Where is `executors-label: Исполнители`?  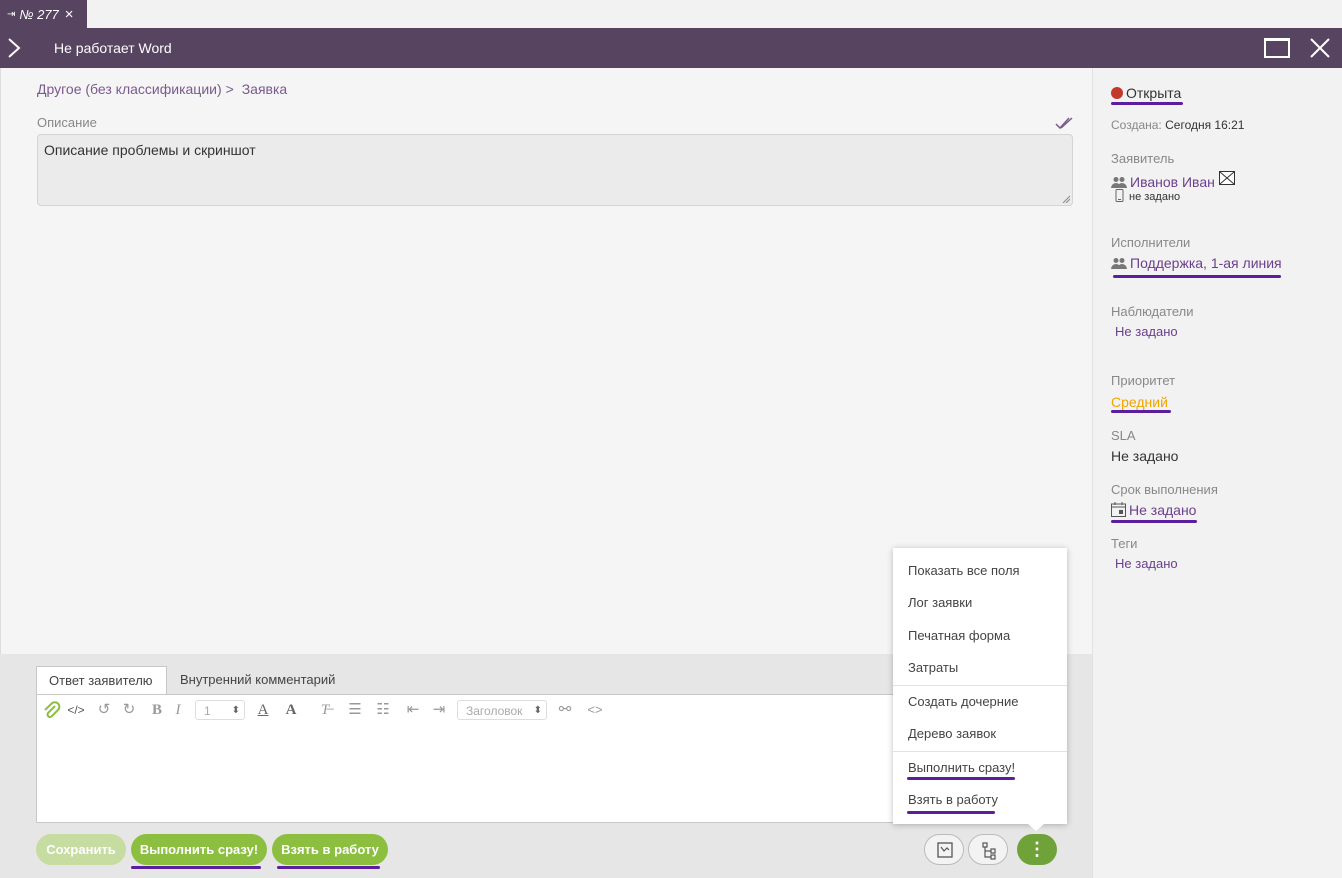 executors-label: Исполнители is located at coordinates (1151, 242).